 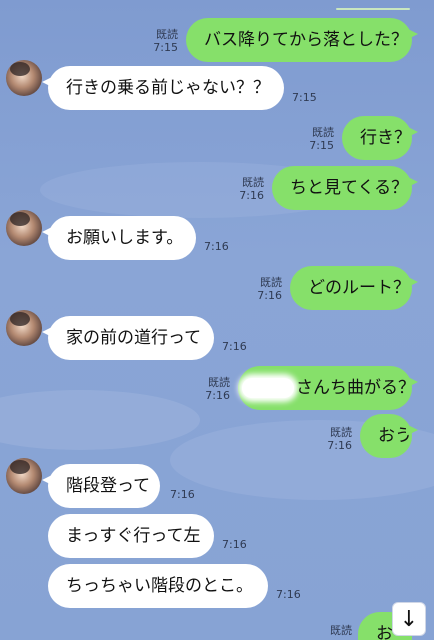 I want to click on message-text: どのルート？, so click(x=359, y=288).